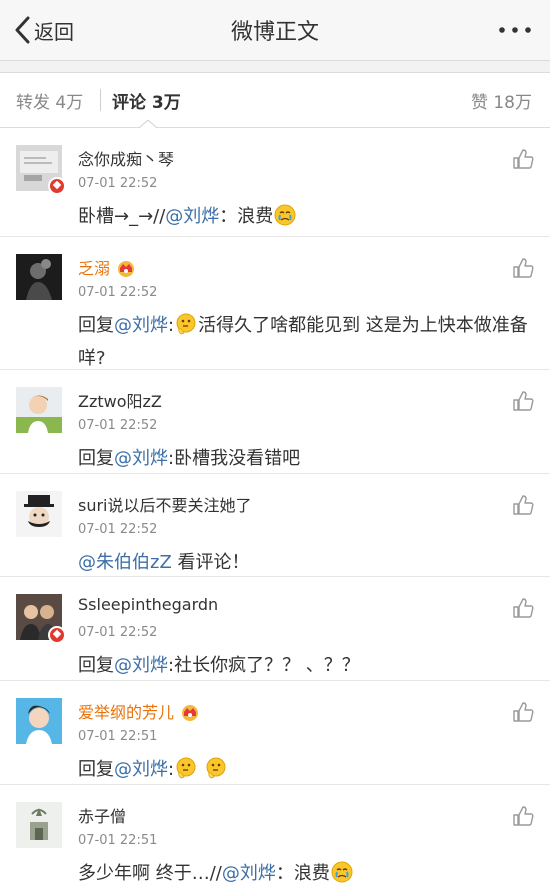  Describe the element at coordinates (148, 124) in the screenshot. I see `active-tab-caret` at that location.